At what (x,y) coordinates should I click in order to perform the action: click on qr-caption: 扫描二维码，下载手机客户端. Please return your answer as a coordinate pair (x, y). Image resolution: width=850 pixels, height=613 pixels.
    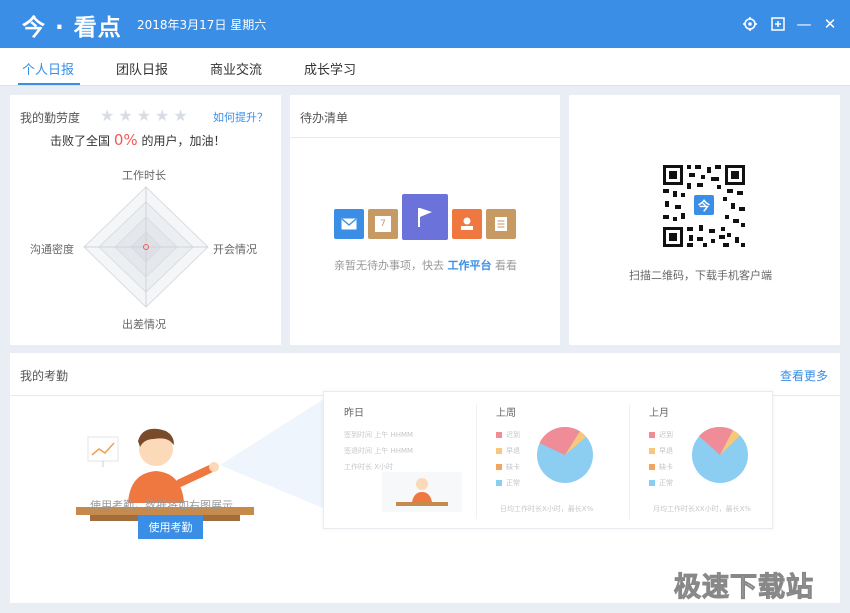
    Looking at the image, I should click on (700, 275).